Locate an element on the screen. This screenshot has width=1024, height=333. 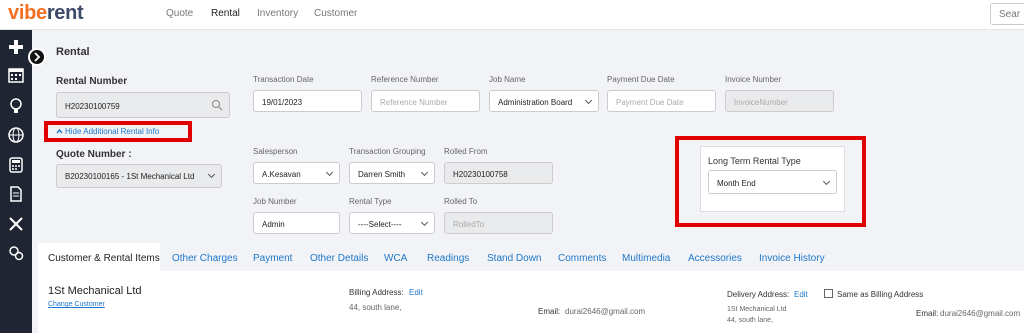
tab-multimedia: Multimedia is located at coordinates (646, 258).